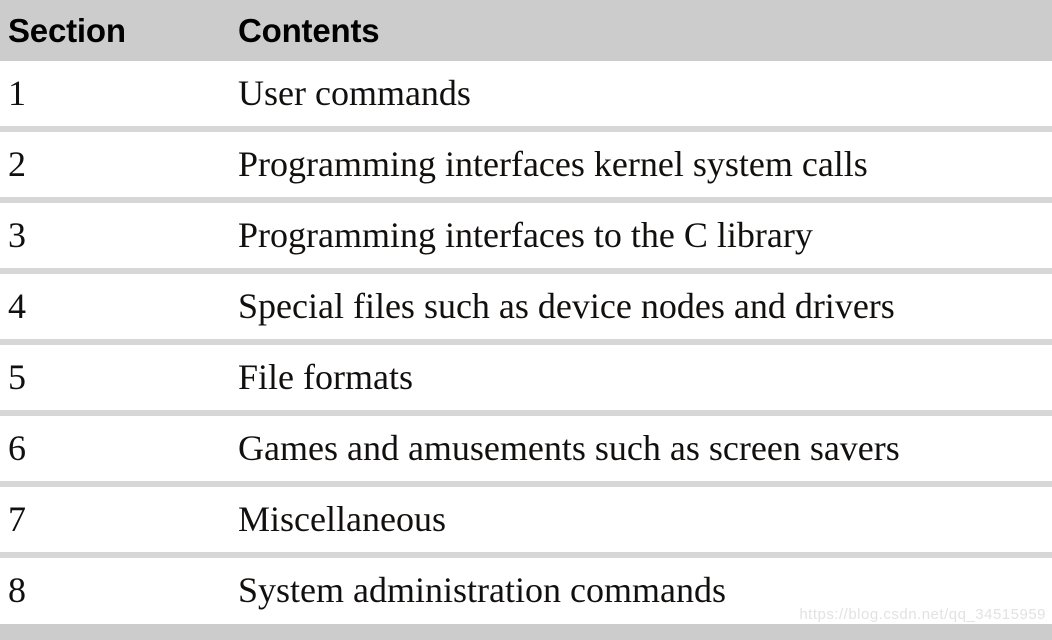  Describe the element at coordinates (17, 519) in the screenshot. I see `cell-section-number: 7` at that location.